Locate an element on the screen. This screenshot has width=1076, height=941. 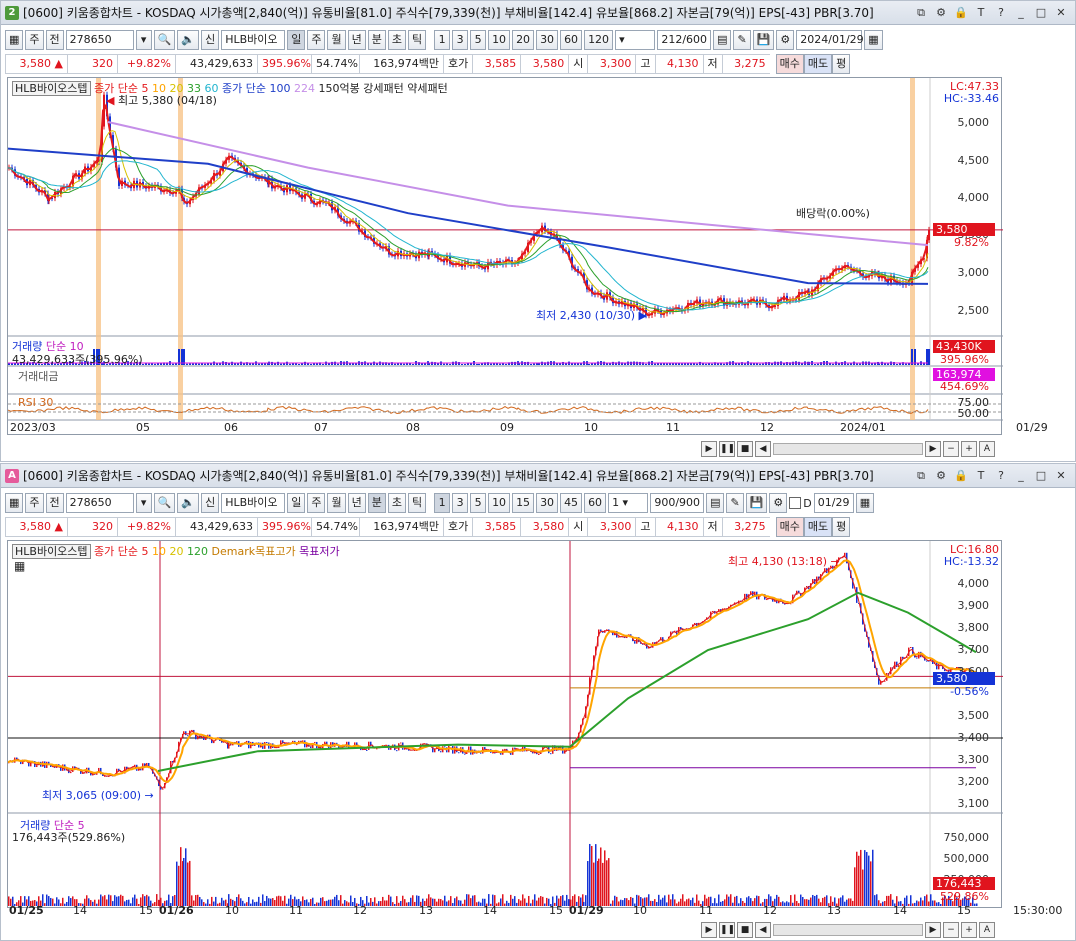
interval-120: 120 is located at coordinates (599, 40).